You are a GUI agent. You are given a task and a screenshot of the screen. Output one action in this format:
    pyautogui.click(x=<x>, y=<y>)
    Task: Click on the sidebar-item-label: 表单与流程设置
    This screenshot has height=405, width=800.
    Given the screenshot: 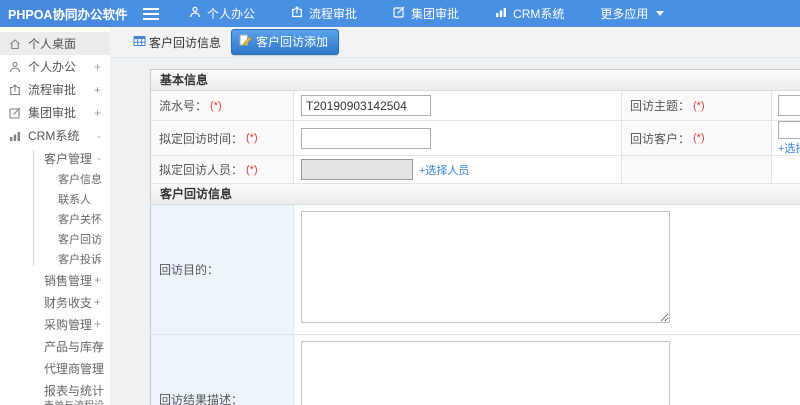 What is the action you would take?
    pyautogui.click(x=77, y=401)
    